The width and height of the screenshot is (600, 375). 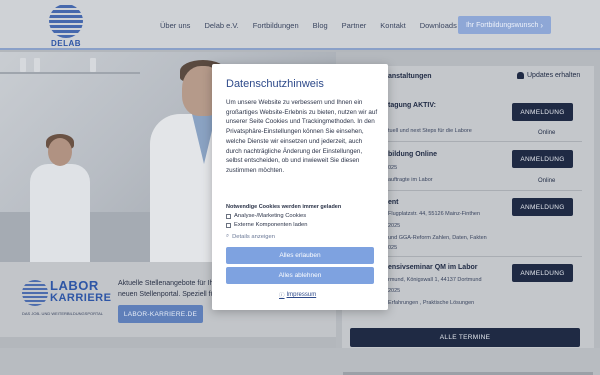 What do you see at coordinates (435, 280) in the screenshot?
I see `event-meta: rmund, Königswall 1, 44137 Dortmund` at bounding box center [435, 280].